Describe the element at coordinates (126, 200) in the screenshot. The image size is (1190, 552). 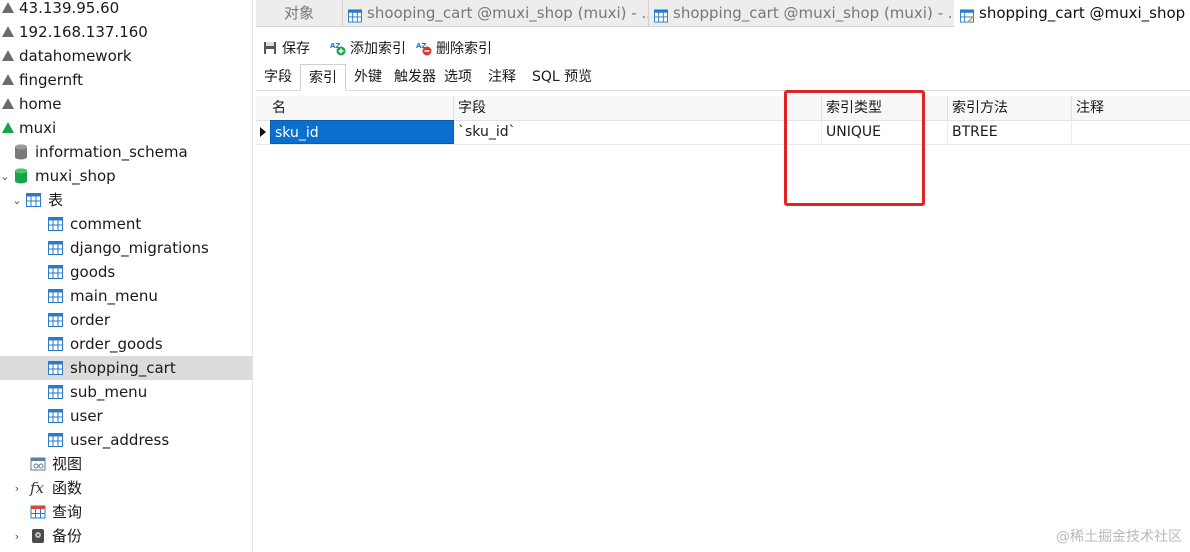
I see `tree-item-tables-group: ⌄ 表` at that location.